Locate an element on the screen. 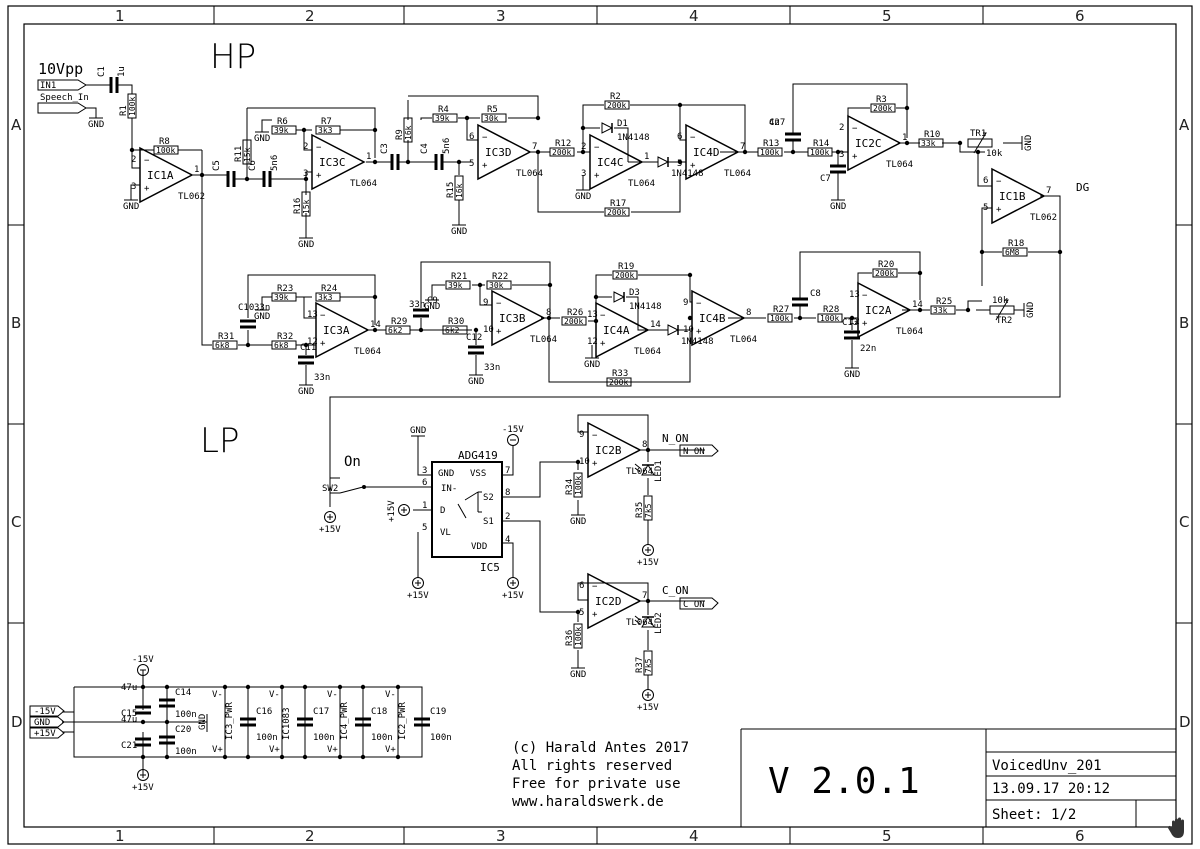  svg-text: GND is located at coordinates (306, 245).